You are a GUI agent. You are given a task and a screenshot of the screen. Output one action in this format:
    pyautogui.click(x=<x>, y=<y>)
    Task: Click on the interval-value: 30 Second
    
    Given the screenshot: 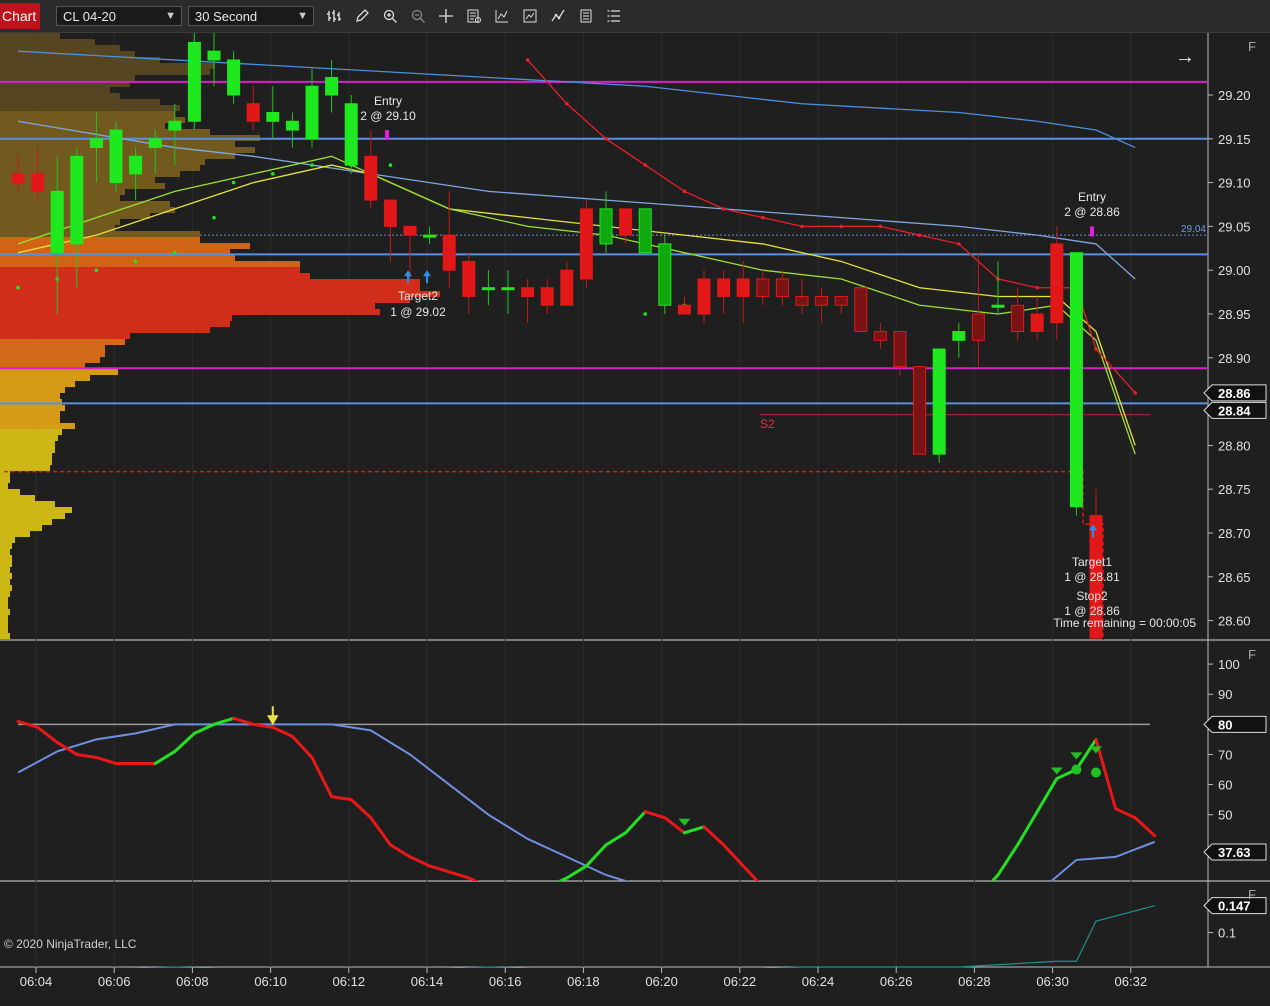 What is the action you would take?
    pyautogui.click(x=226, y=16)
    